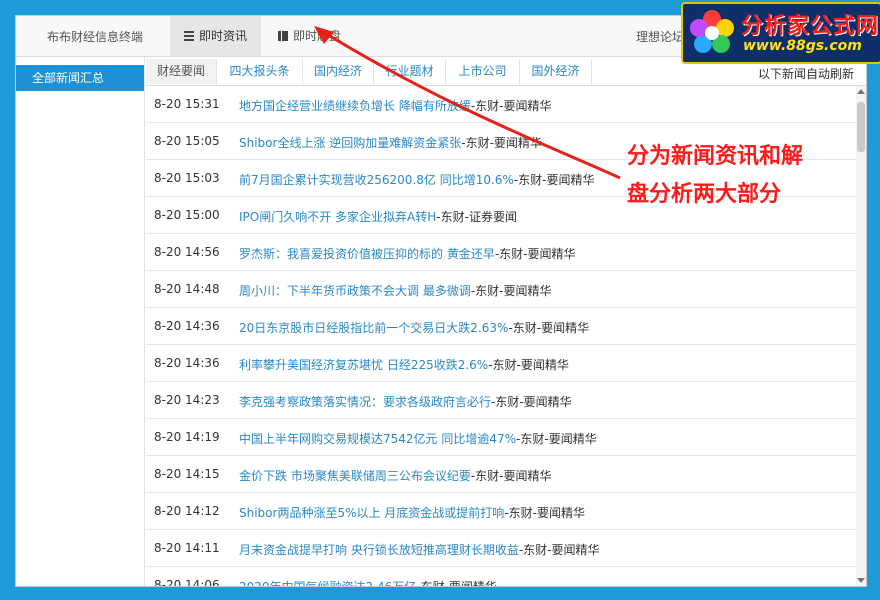  What do you see at coordinates (712, 31) in the screenshot?
I see `flower-logo-icon` at bounding box center [712, 31].